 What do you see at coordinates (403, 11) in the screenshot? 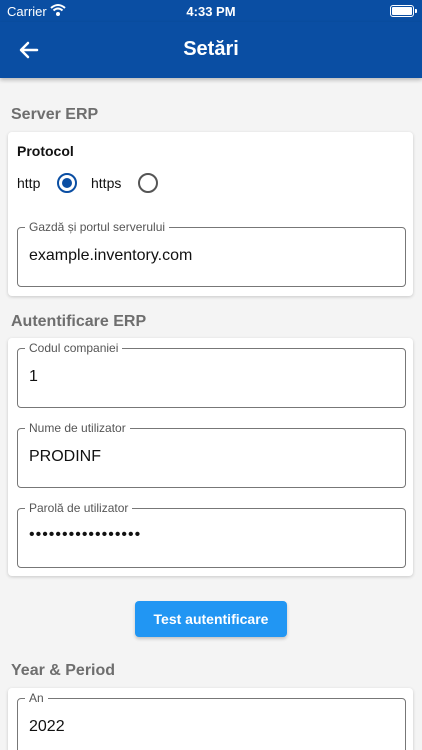
I see `battery-icon` at bounding box center [403, 11].